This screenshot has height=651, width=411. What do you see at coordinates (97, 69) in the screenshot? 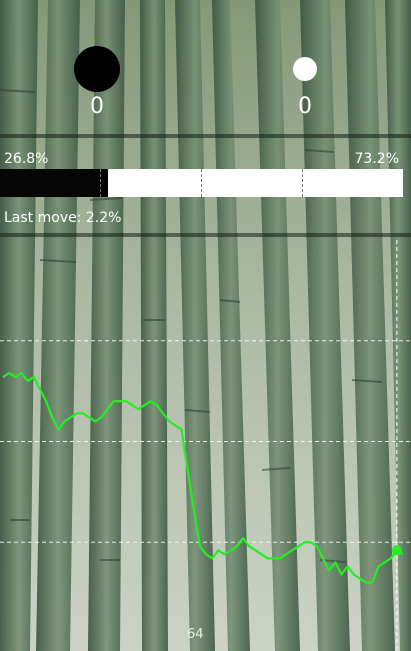
I see `black-stone-icon` at bounding box center [97, 69].